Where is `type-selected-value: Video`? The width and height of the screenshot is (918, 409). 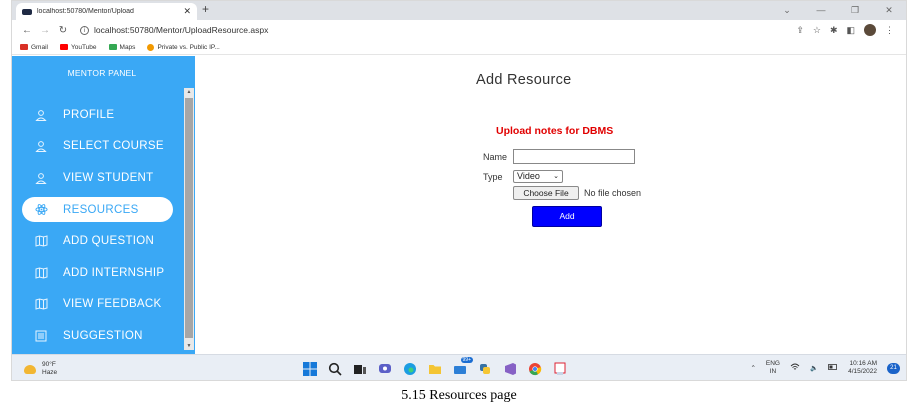 type-selected-value: Video is located at coordinates (528, 176).